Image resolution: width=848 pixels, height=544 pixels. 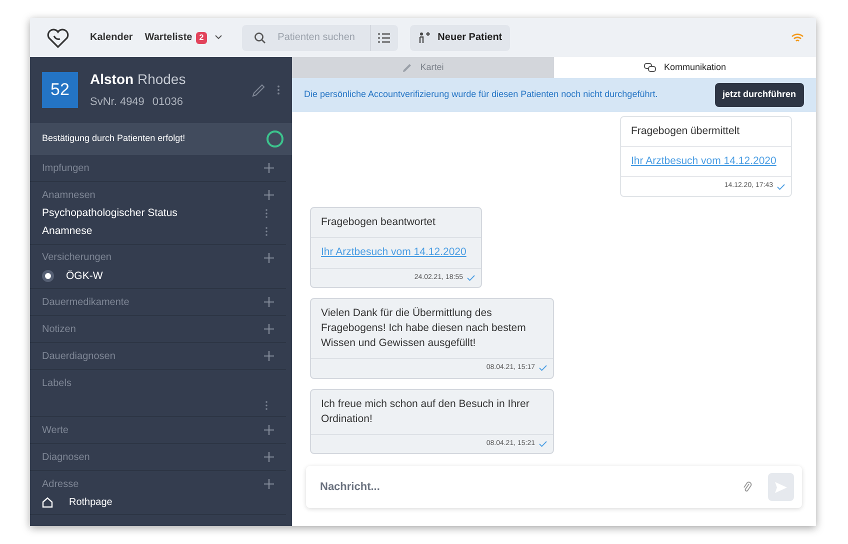 What do you see at coordinates (60, 485) in the screenshot?
I see `section-title: Adresse` at bounding box center [60, 485].